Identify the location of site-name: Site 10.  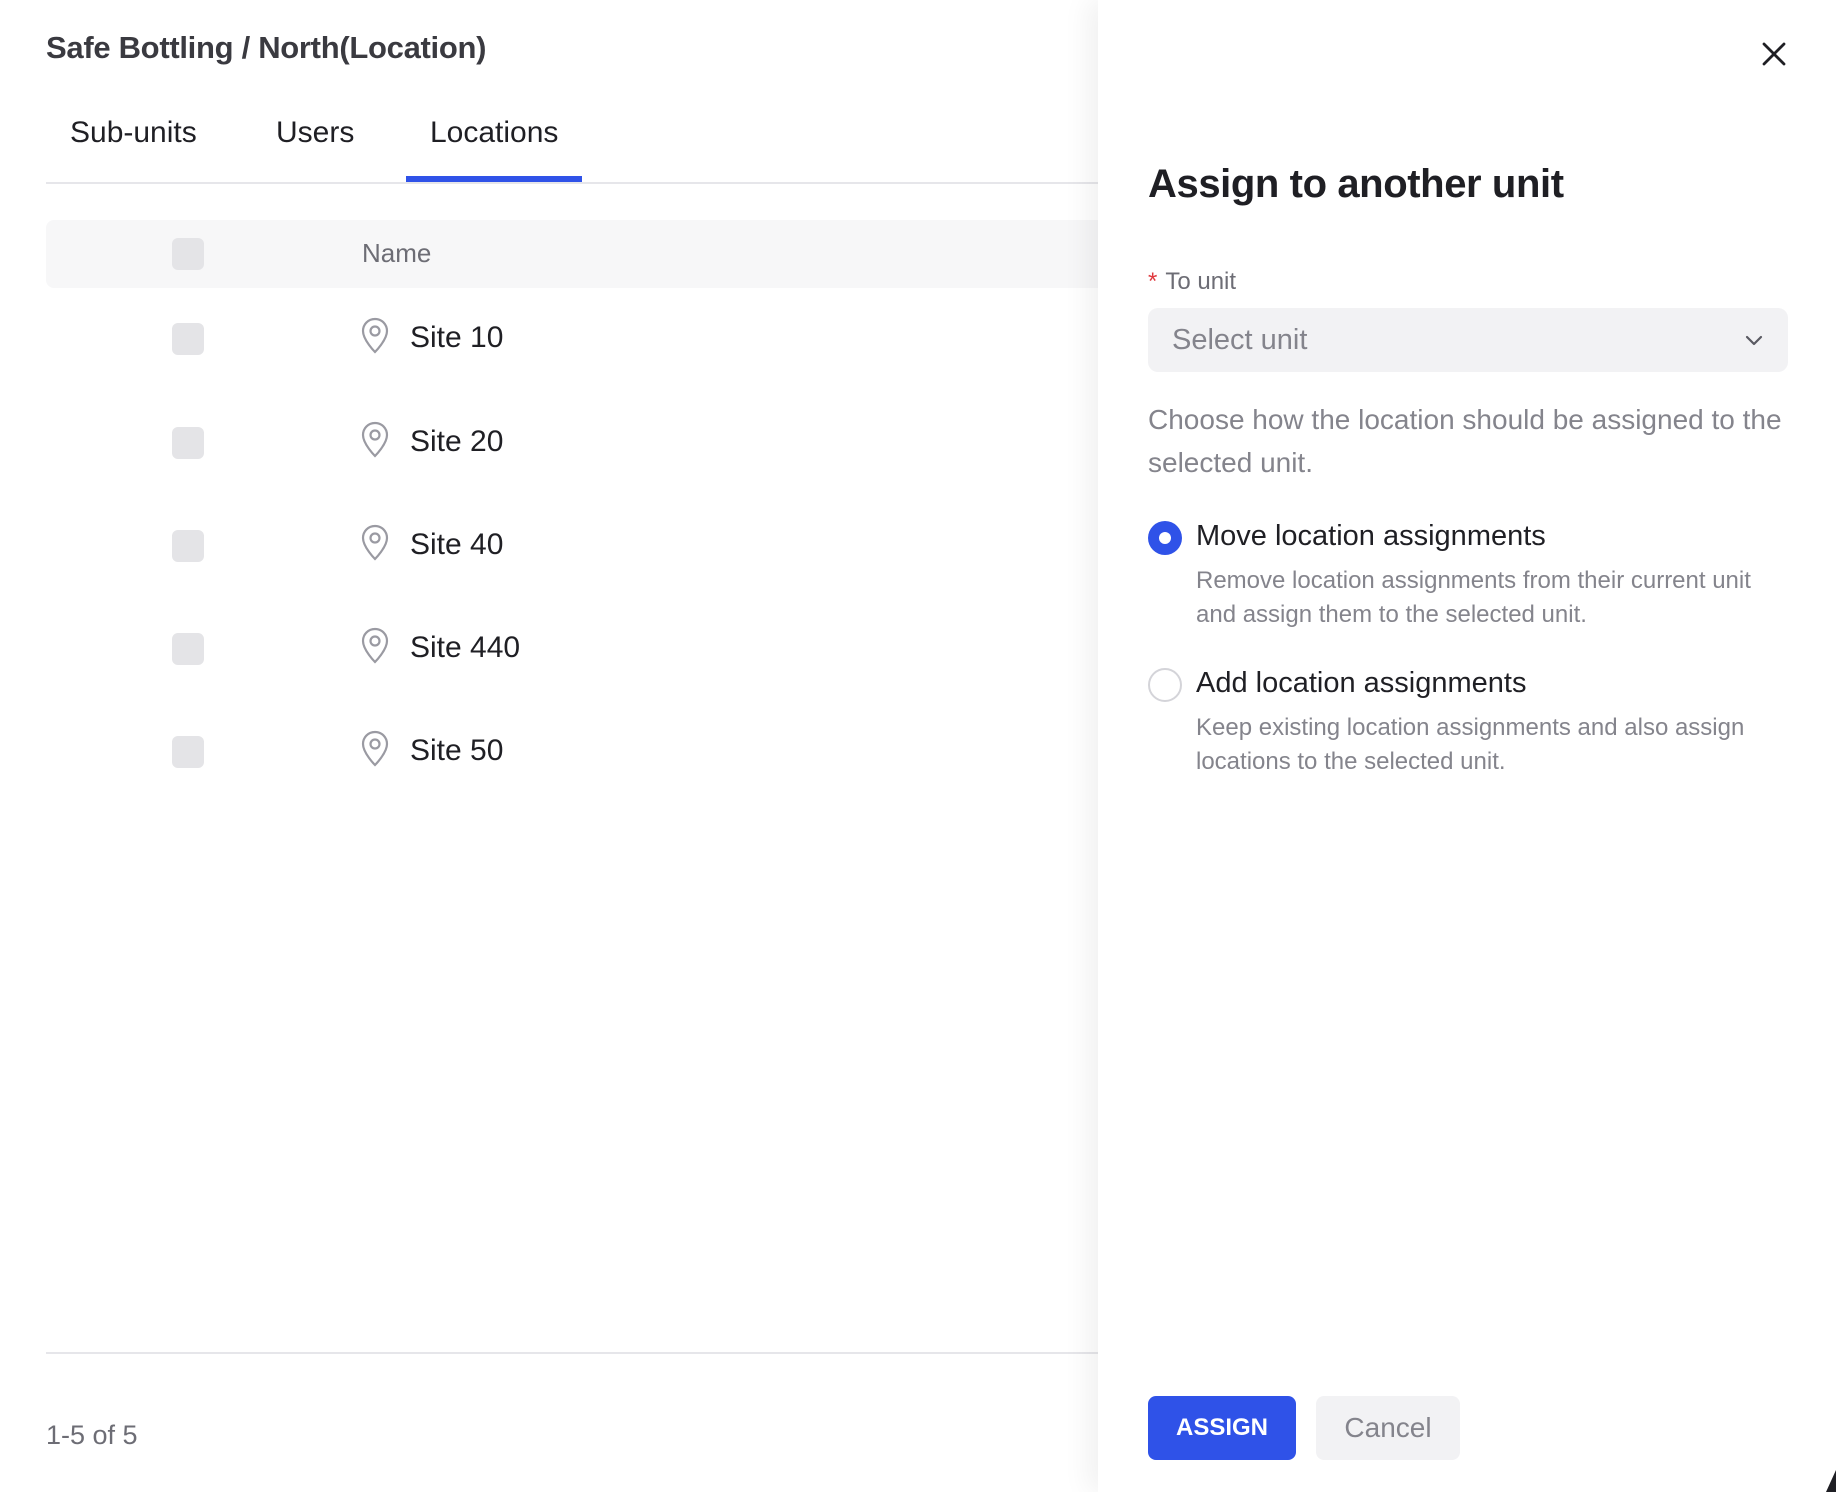
(457, 337).